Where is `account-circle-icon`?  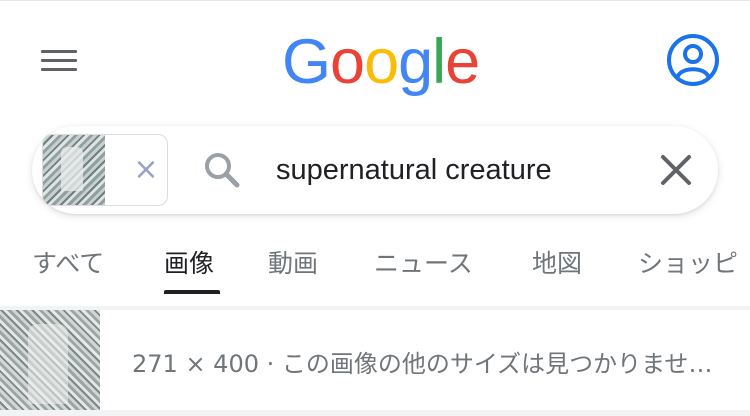 account-circle-icon is located at coordinates (693, 60).